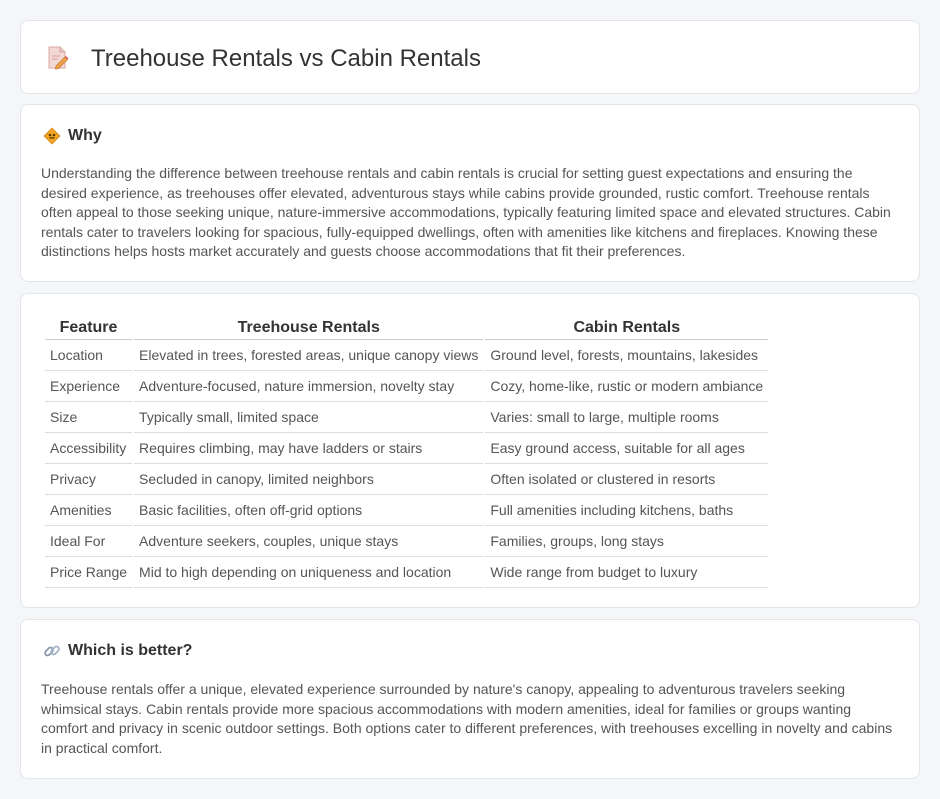  What do you see at coordinates (309, 510) in the screenshot?
I see `treehouse-cell: Basic facilities, often off-grid options` at bounding box center [309, 510].